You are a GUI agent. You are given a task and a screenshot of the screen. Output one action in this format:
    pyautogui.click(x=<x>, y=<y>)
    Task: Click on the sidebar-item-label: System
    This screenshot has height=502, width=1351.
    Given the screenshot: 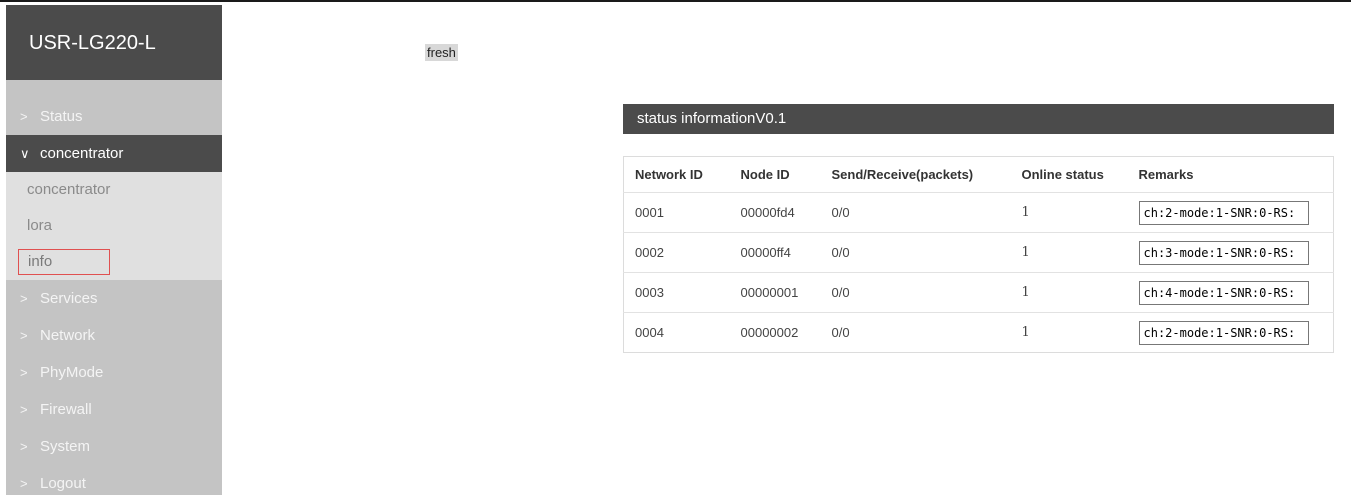 What is the action you would take?
    pyautogui.click(x=65, y=446)
    